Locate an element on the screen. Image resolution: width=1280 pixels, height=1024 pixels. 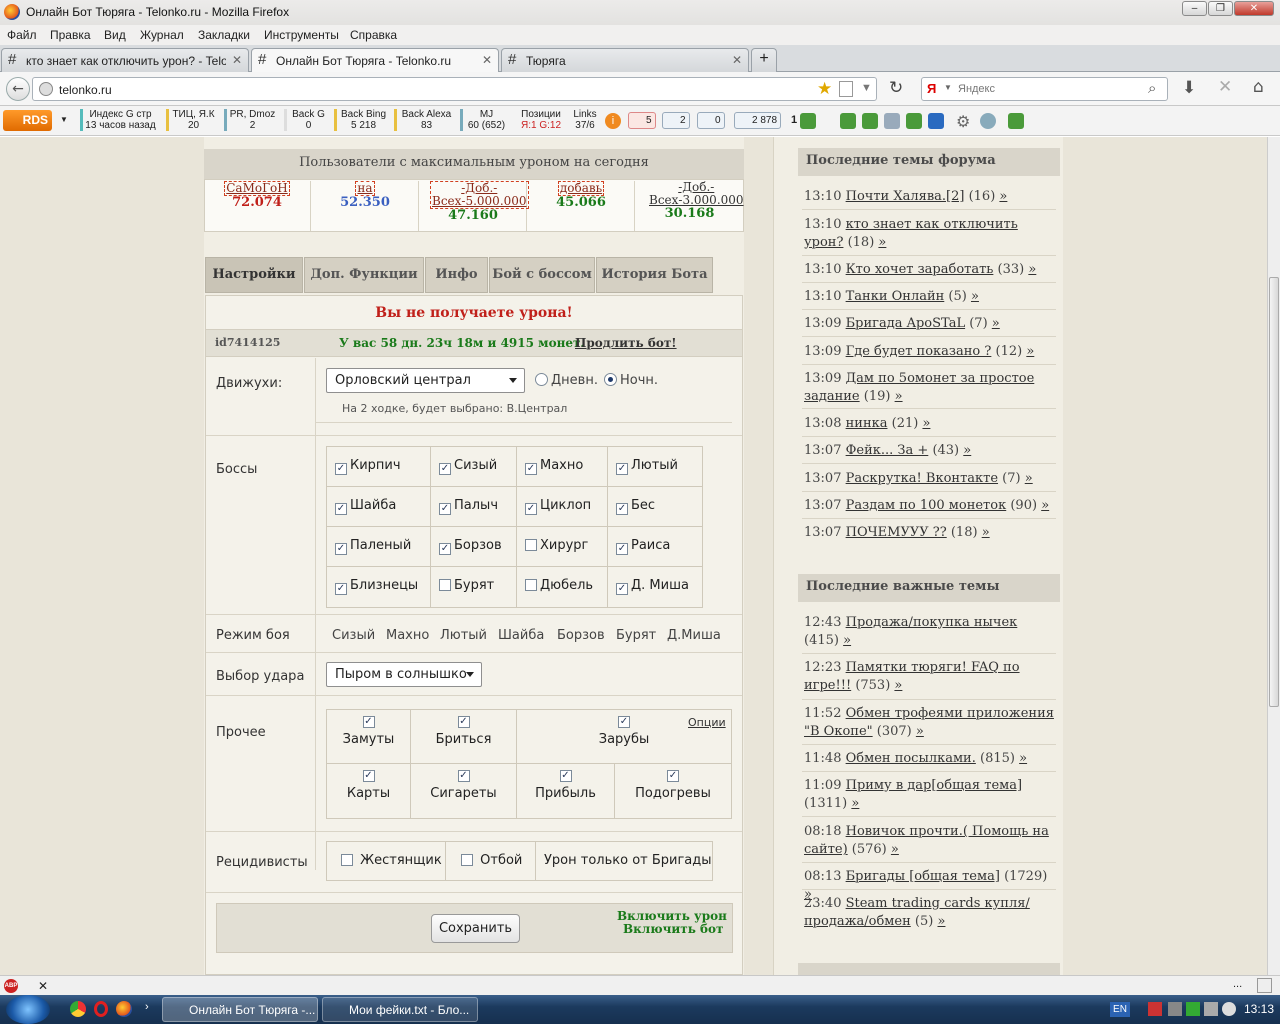
fight-mode-lyuty: Лютый is located at coordinates (463, 635).